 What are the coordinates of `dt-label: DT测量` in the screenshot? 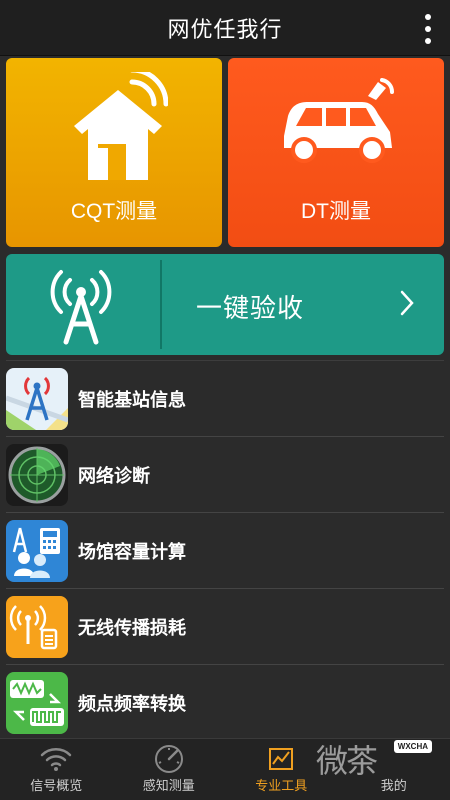 It's located at (336, 211).